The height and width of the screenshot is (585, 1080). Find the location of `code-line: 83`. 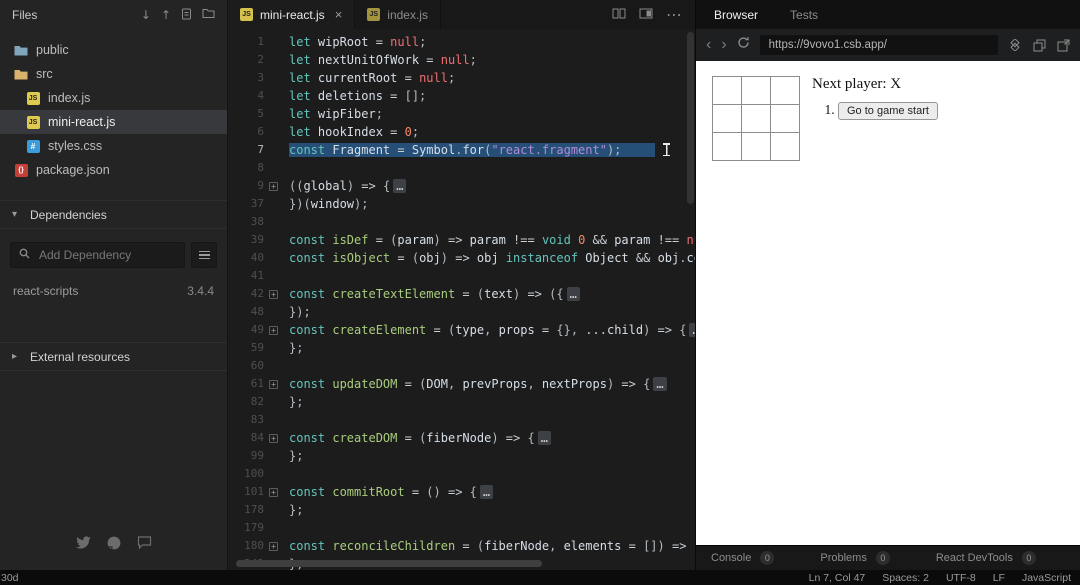

code-line: 83 is located at coordinates (461, 420).